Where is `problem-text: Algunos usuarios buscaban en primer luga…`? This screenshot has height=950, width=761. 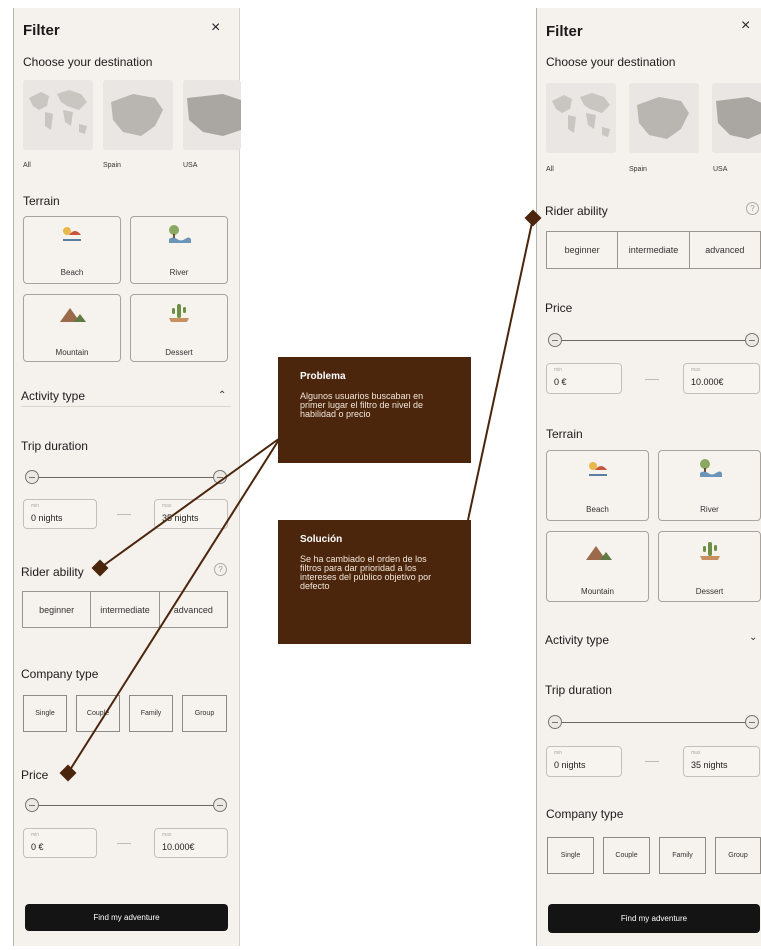
problem-text: Algunos usuarios buscaban en primer luga… is located at coordinates (362, 405).